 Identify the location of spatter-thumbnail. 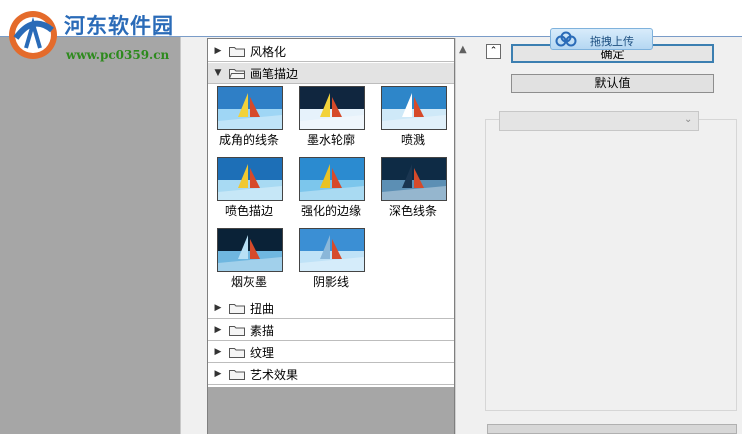
(414, 108).